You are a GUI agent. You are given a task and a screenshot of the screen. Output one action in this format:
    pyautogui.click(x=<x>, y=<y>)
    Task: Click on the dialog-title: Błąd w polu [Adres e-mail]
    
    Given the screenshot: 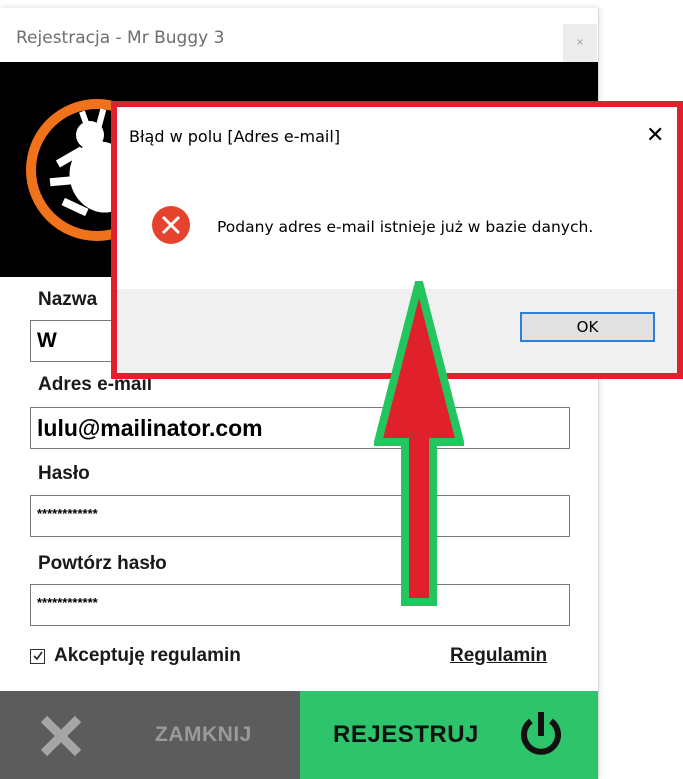 What is the action you would take?
    pyautogui.click(x=235, y=136)
    